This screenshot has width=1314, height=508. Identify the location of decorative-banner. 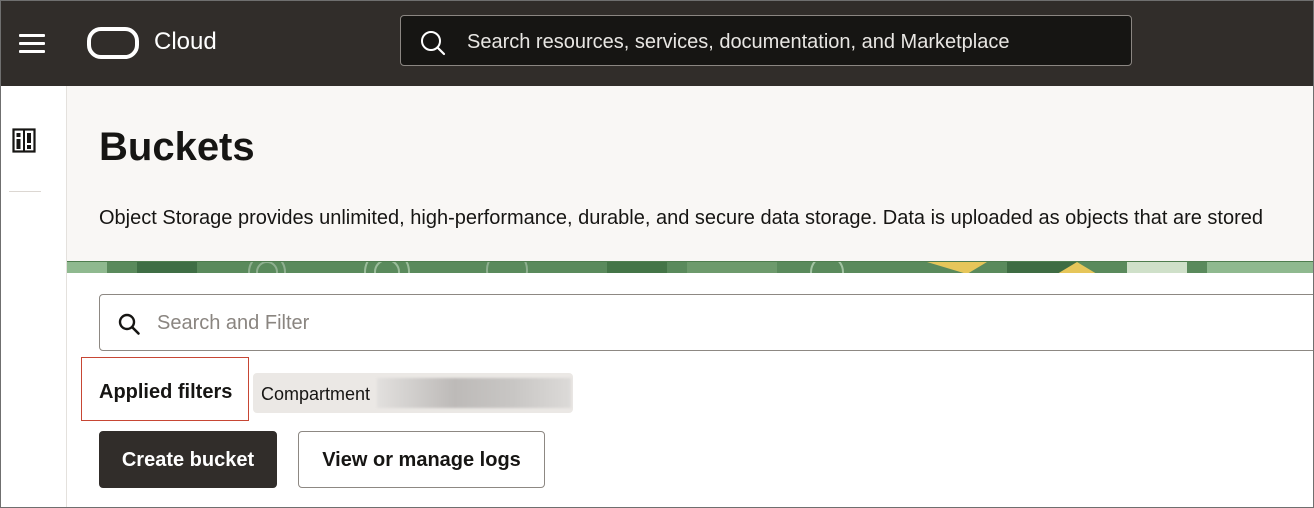
(690, 267).